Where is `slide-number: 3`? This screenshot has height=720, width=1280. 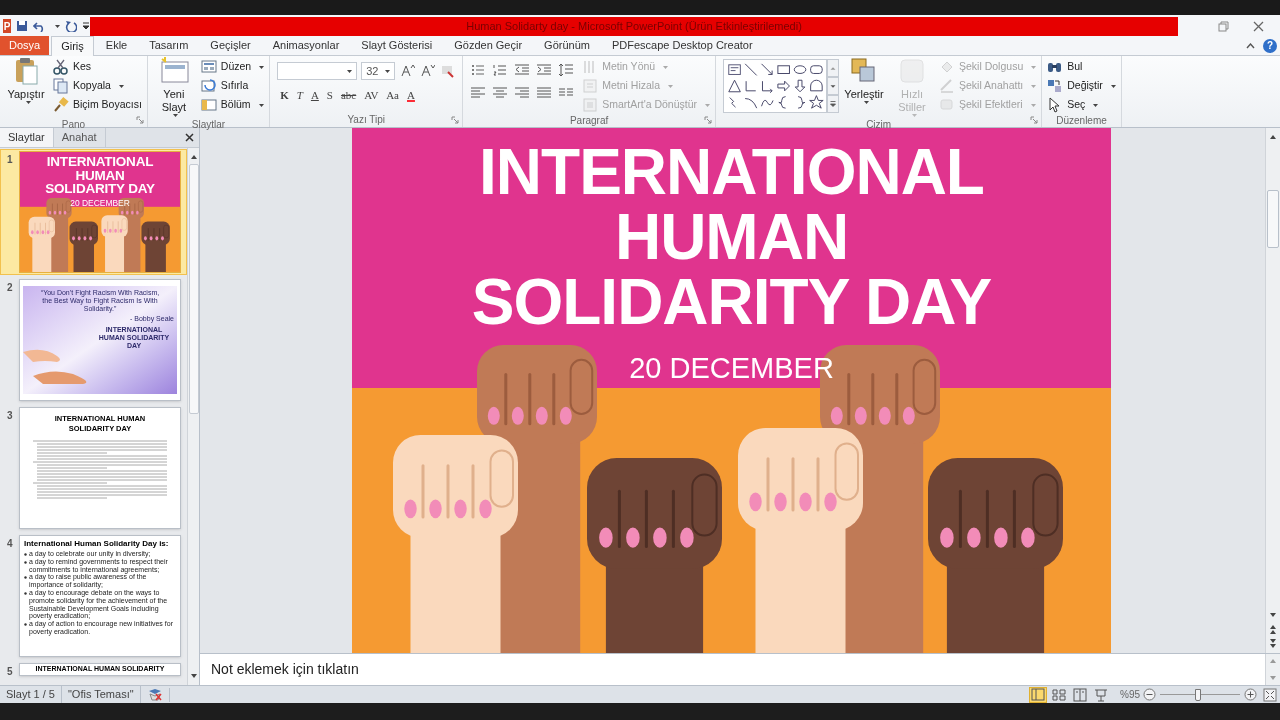
slide-number: 3 is located at coordinates (10, 416).